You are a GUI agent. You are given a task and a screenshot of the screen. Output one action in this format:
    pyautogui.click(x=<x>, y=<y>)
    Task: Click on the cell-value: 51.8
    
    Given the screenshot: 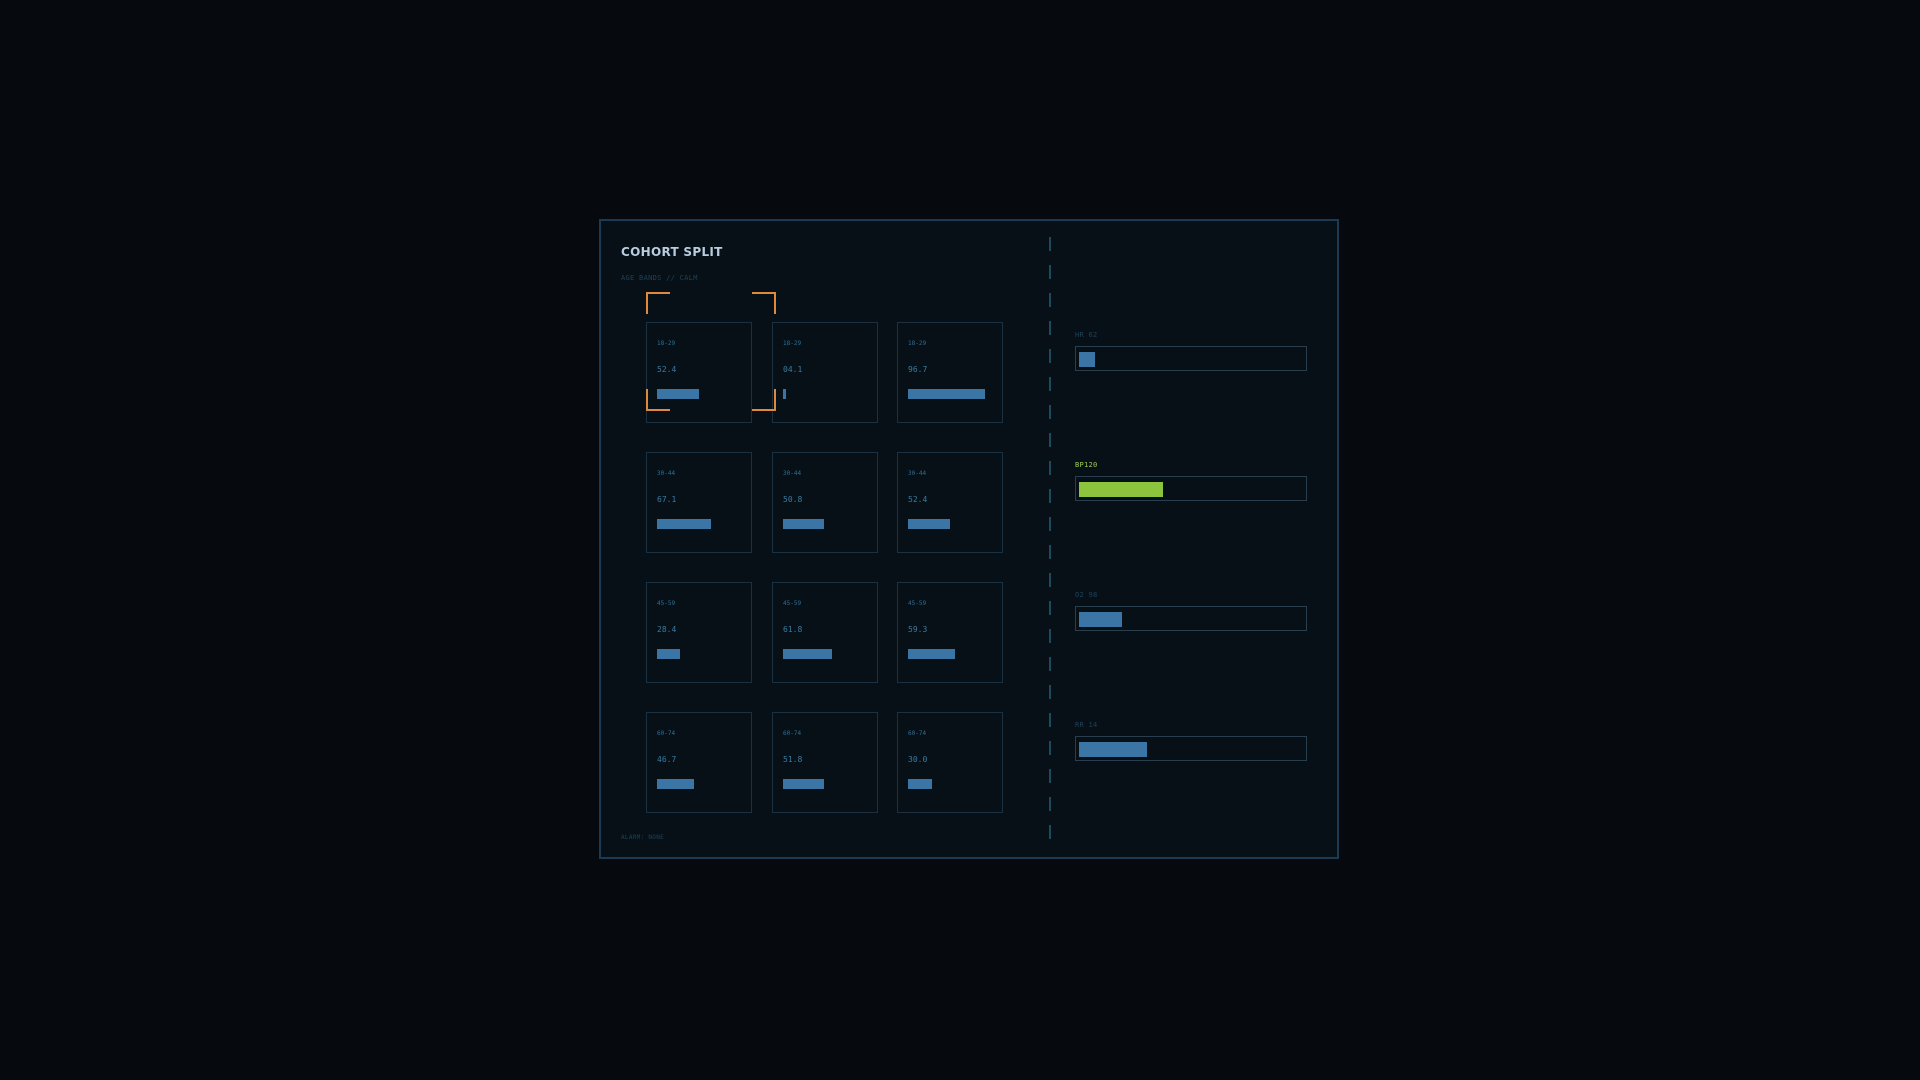 What is the action you would take?
    pyautogui.click(x=793, y=759)
    